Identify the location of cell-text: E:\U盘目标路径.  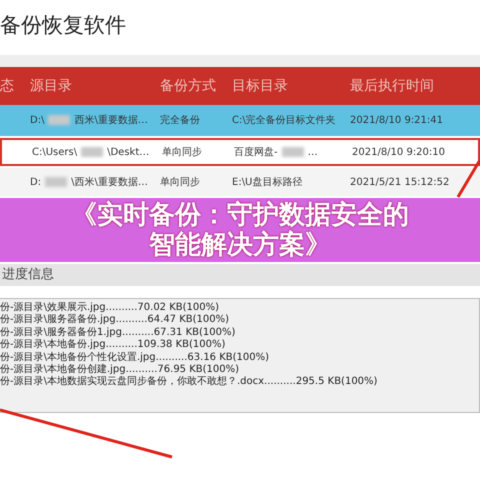
(267, 182).